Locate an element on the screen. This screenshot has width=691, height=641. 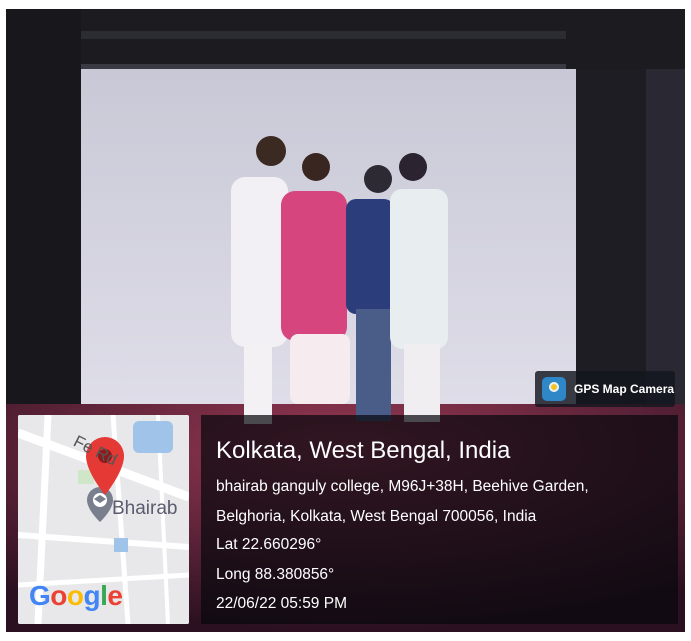
longitude-text: Long 88.380856° is located at coordinates (275, 574).